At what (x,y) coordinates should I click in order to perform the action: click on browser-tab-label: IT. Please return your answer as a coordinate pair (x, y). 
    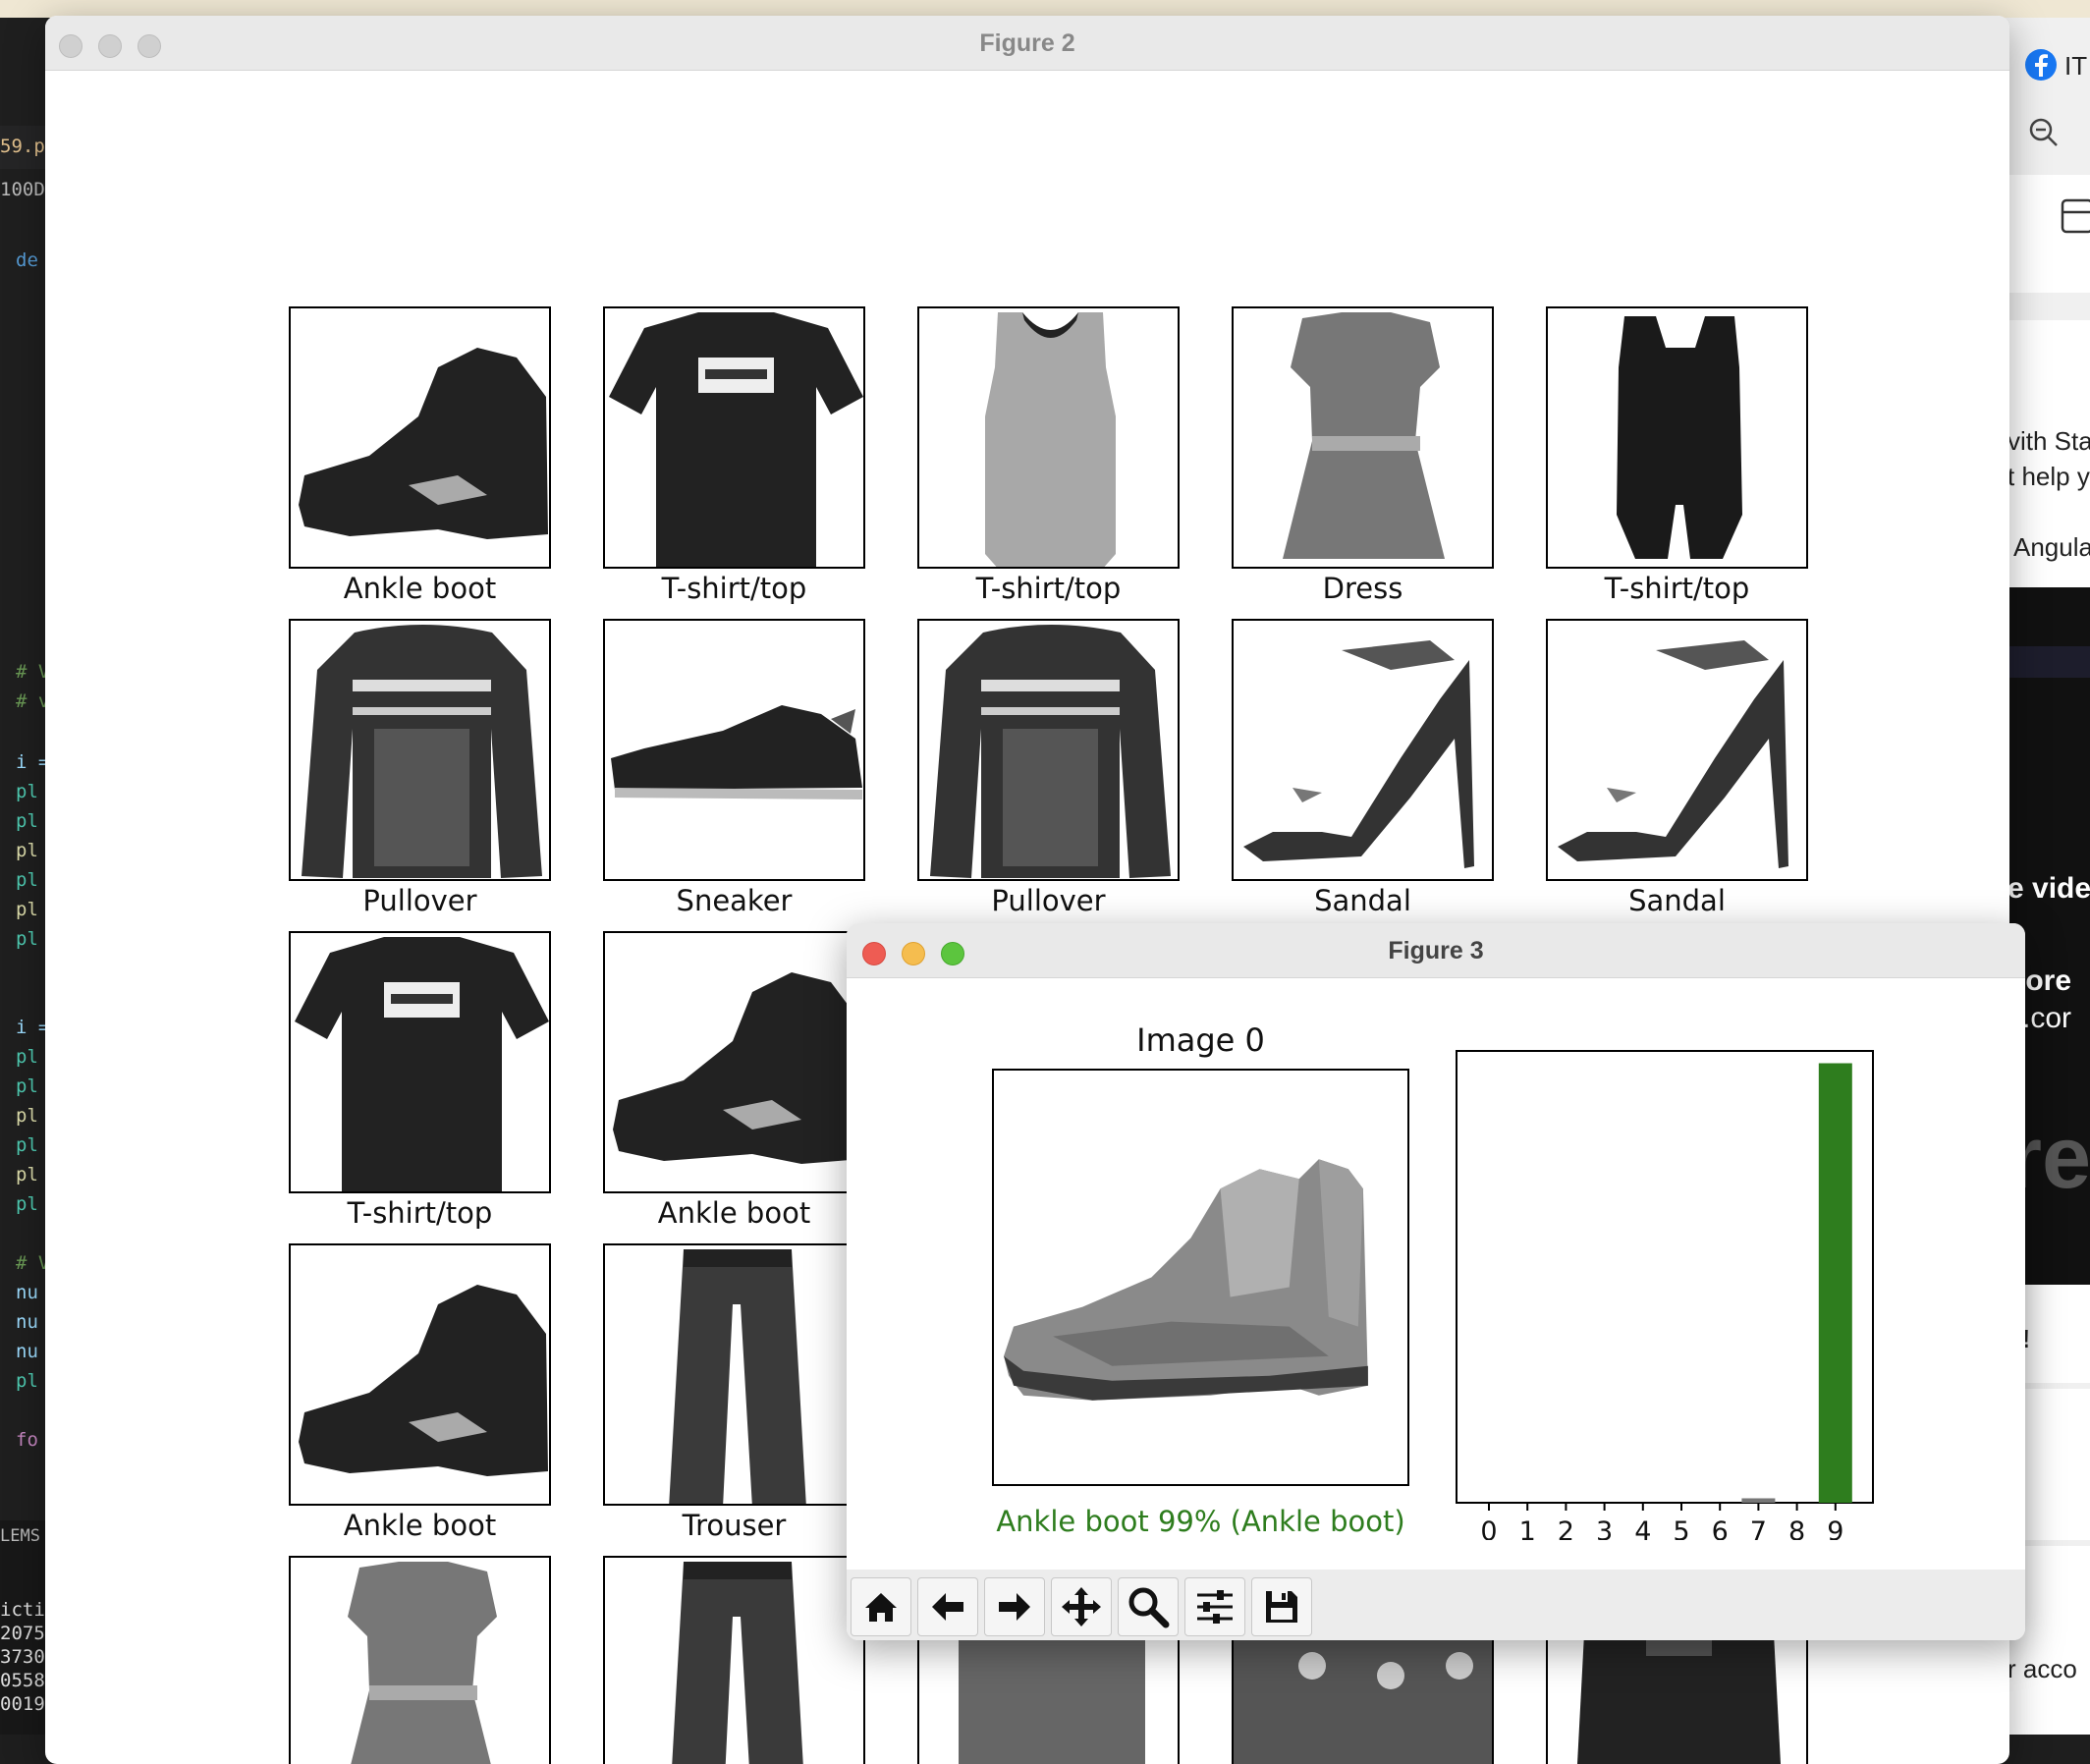
    Looking at the image, I should click on (2076, 66).